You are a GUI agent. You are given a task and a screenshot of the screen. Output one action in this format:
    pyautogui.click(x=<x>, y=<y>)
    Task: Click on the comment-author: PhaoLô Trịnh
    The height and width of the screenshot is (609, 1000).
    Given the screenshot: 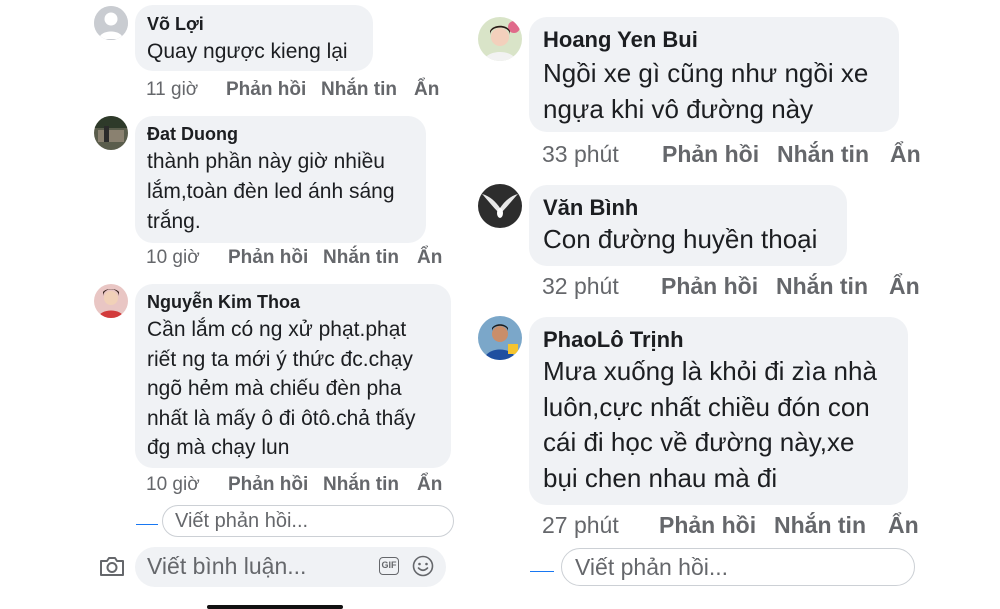 What is the action you would take?
    pyautogui.click(x=718, y=340)
    